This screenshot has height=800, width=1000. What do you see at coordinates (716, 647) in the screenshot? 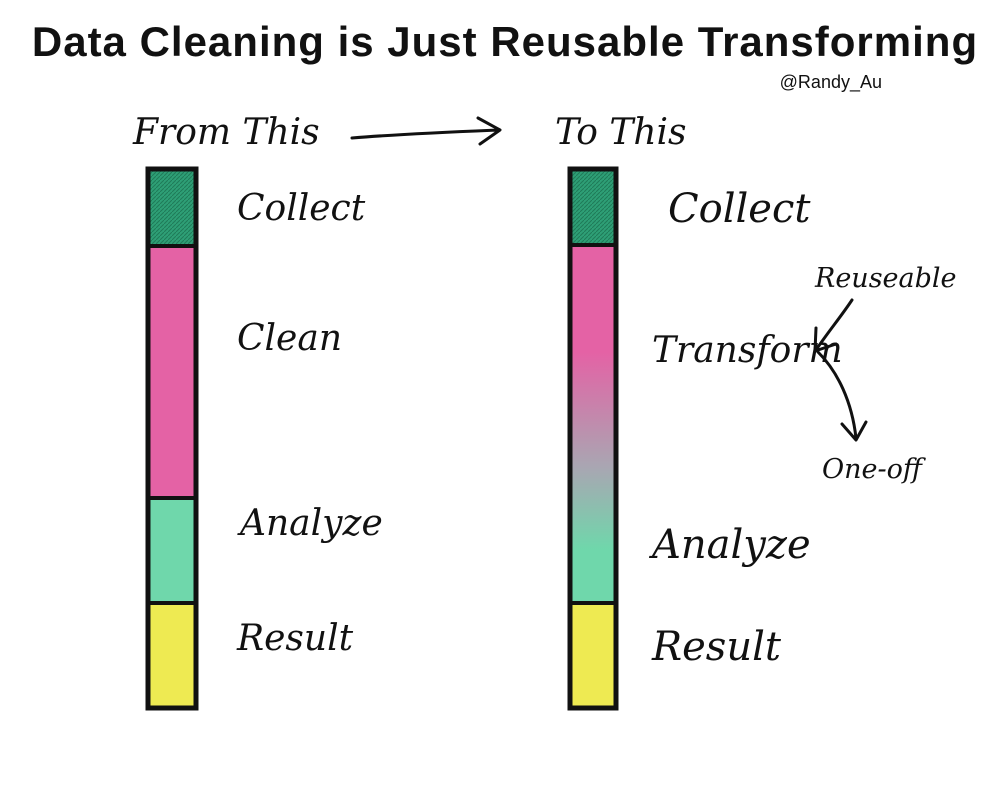
I see `right-label-result: Result` at bounding box center [716, 647].